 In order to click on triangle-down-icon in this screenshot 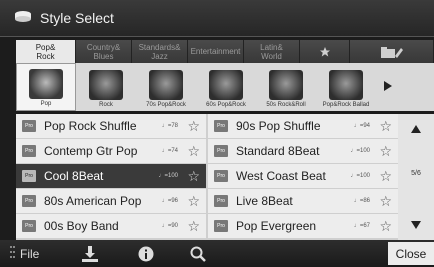, I will do `click(416, 225)`.